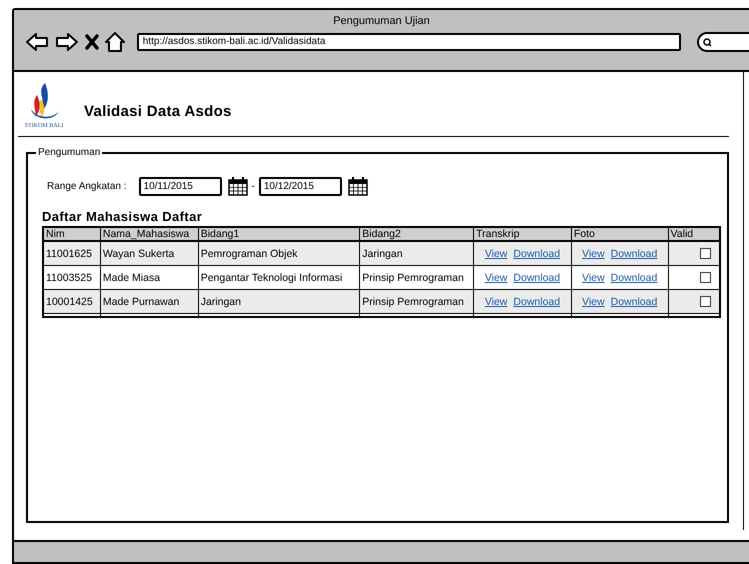  I want to click on date-field: 10/11/2015, so click(180, 186).